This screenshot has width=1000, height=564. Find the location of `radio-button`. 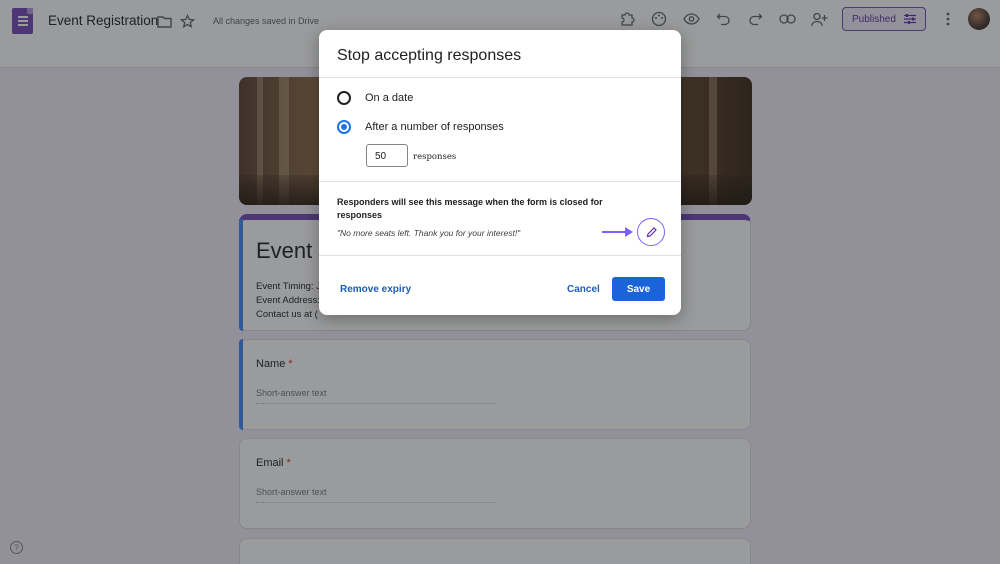

radio-button is located at coordinates (344, 98).